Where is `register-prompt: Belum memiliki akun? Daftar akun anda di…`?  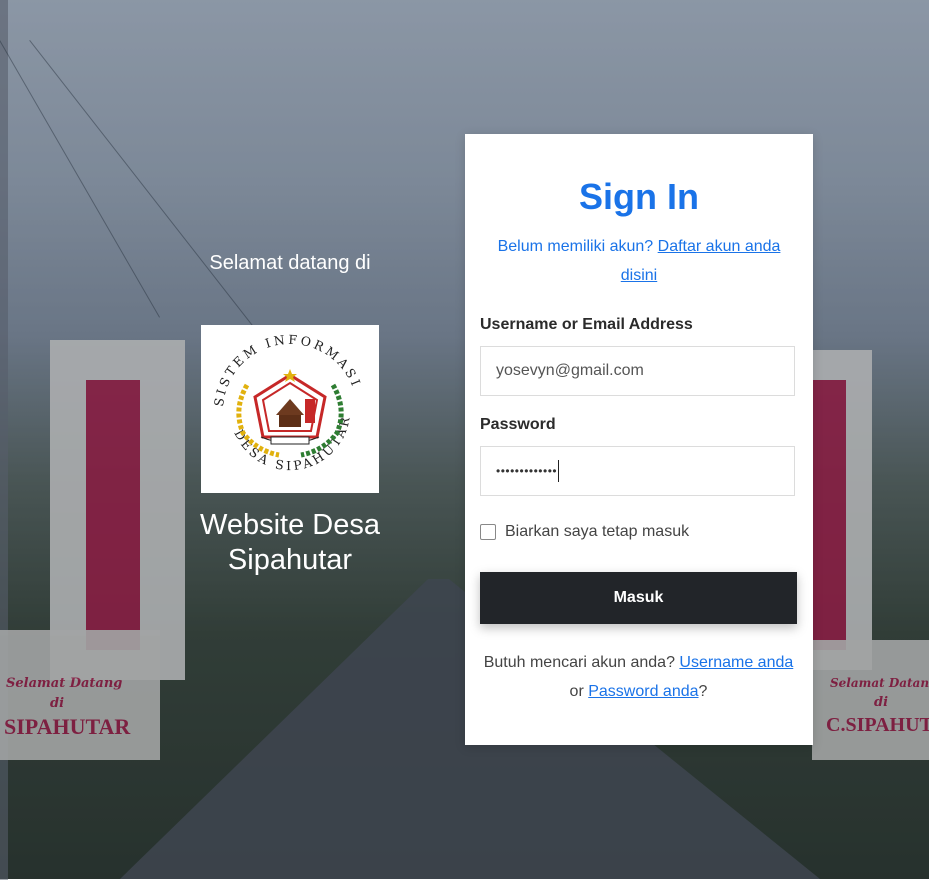
register-prompt: Belum memiliki akun? Daftar akun anda di… is located at coordinates (639, 261).